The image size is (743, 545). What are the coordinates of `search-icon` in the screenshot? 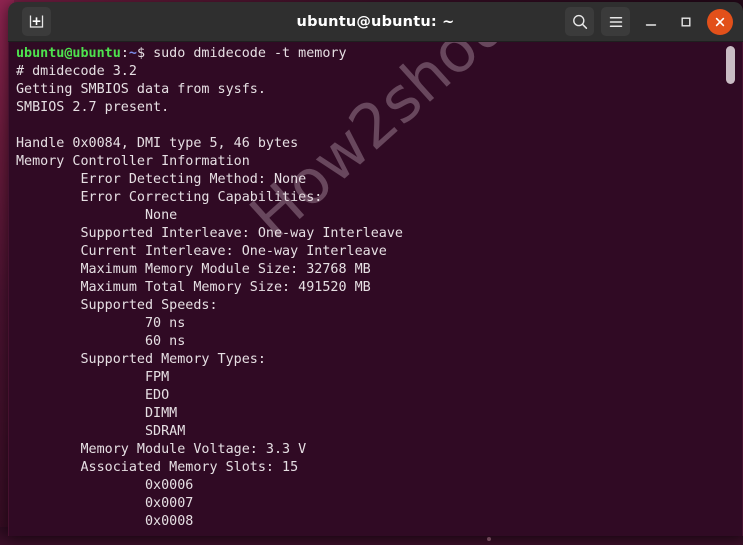 It's located at (579, 21).